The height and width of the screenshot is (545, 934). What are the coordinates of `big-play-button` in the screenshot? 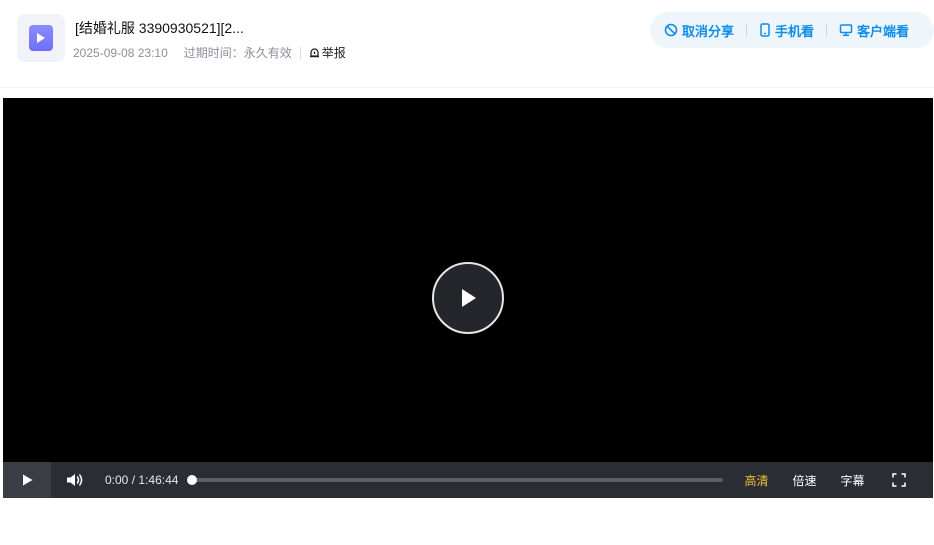 It's located at (468, 298).